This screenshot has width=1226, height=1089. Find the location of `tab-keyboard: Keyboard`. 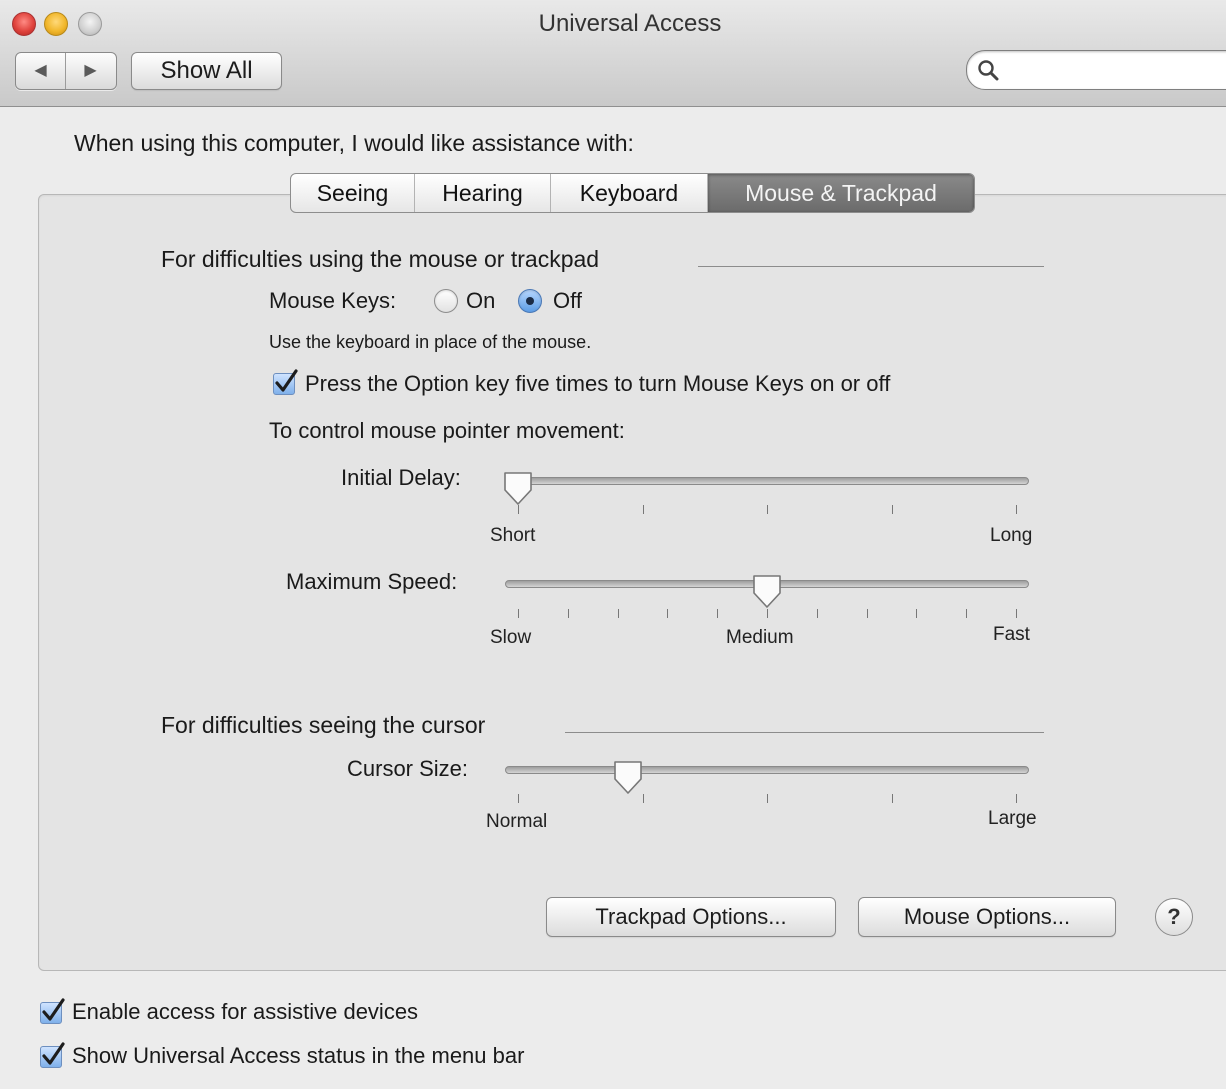

tab-keyboard: Keyboard is located at coordinates (629, 193).